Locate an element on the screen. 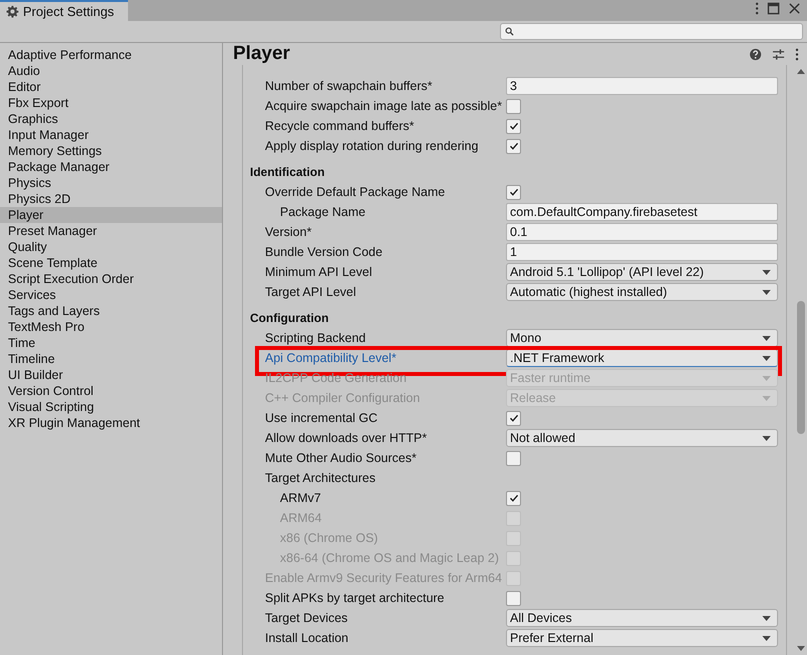  field-label: Mute Other Audio Sources* is located at coordinates (341, 458).